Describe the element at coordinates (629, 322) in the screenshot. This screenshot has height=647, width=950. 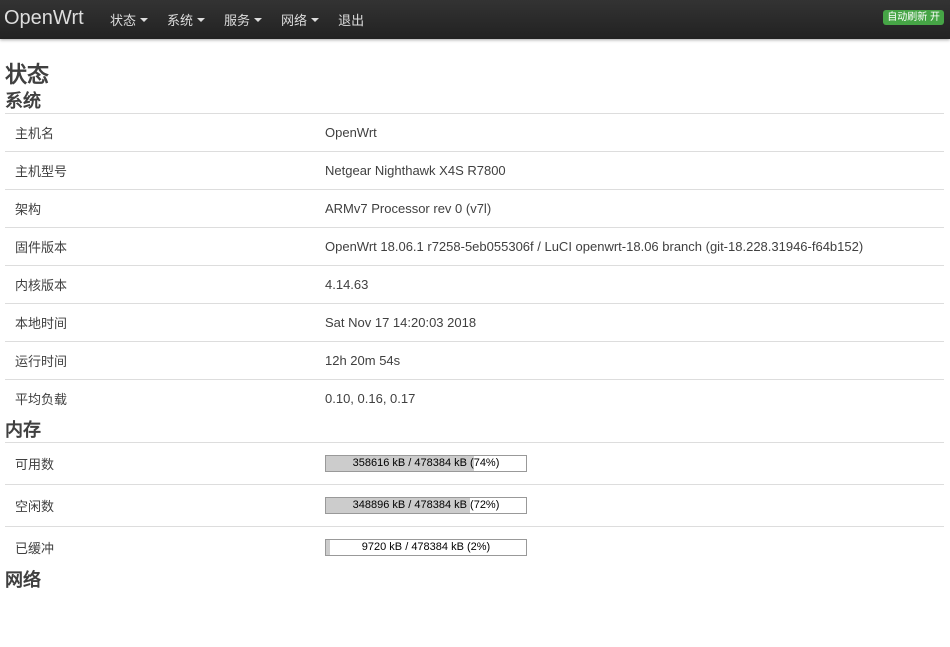
I see `local-time-value: Sat Nov 17 14:20:03 2018` at that location.